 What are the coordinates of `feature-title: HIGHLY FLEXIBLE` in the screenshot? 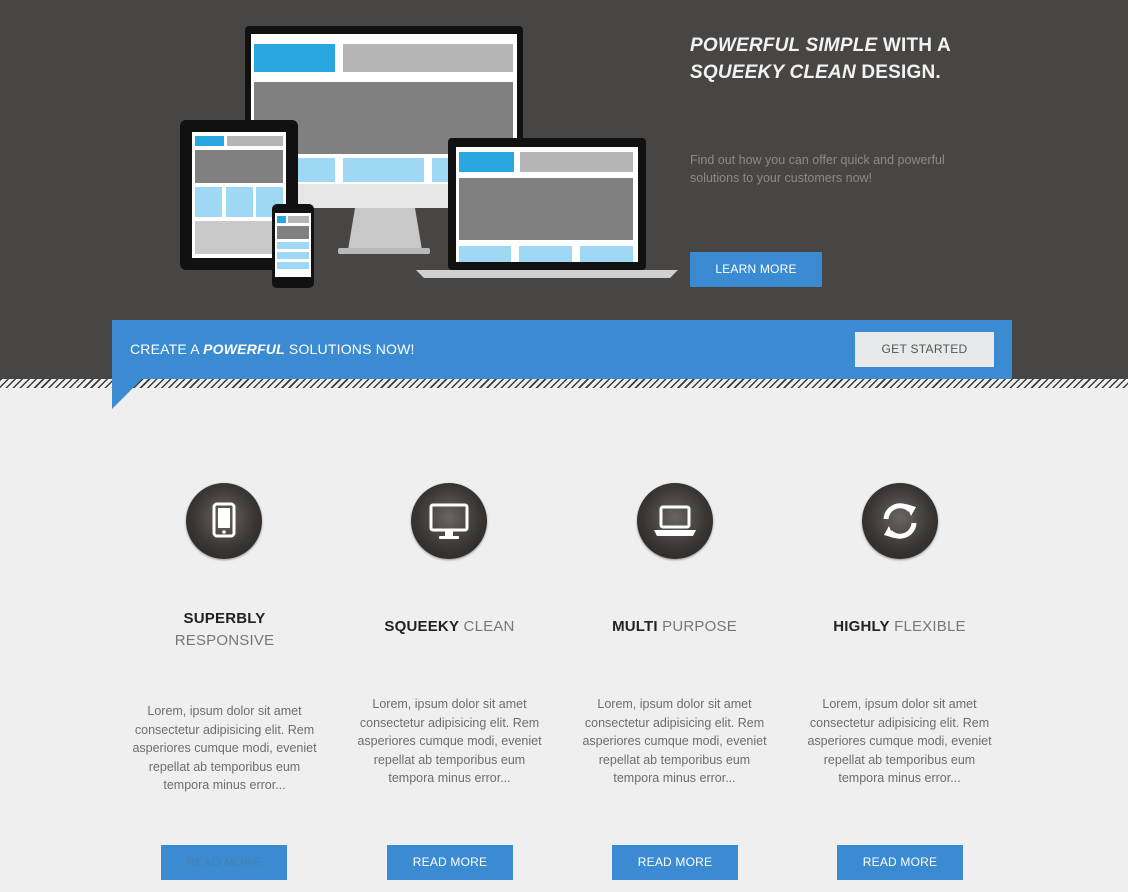 It's located at (899, 627).